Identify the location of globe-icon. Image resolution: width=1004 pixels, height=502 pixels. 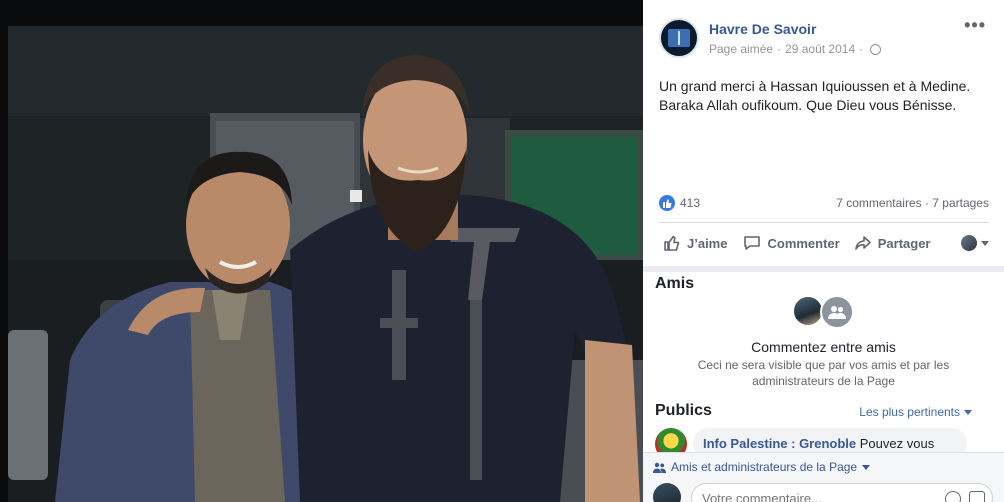
(876, 49).